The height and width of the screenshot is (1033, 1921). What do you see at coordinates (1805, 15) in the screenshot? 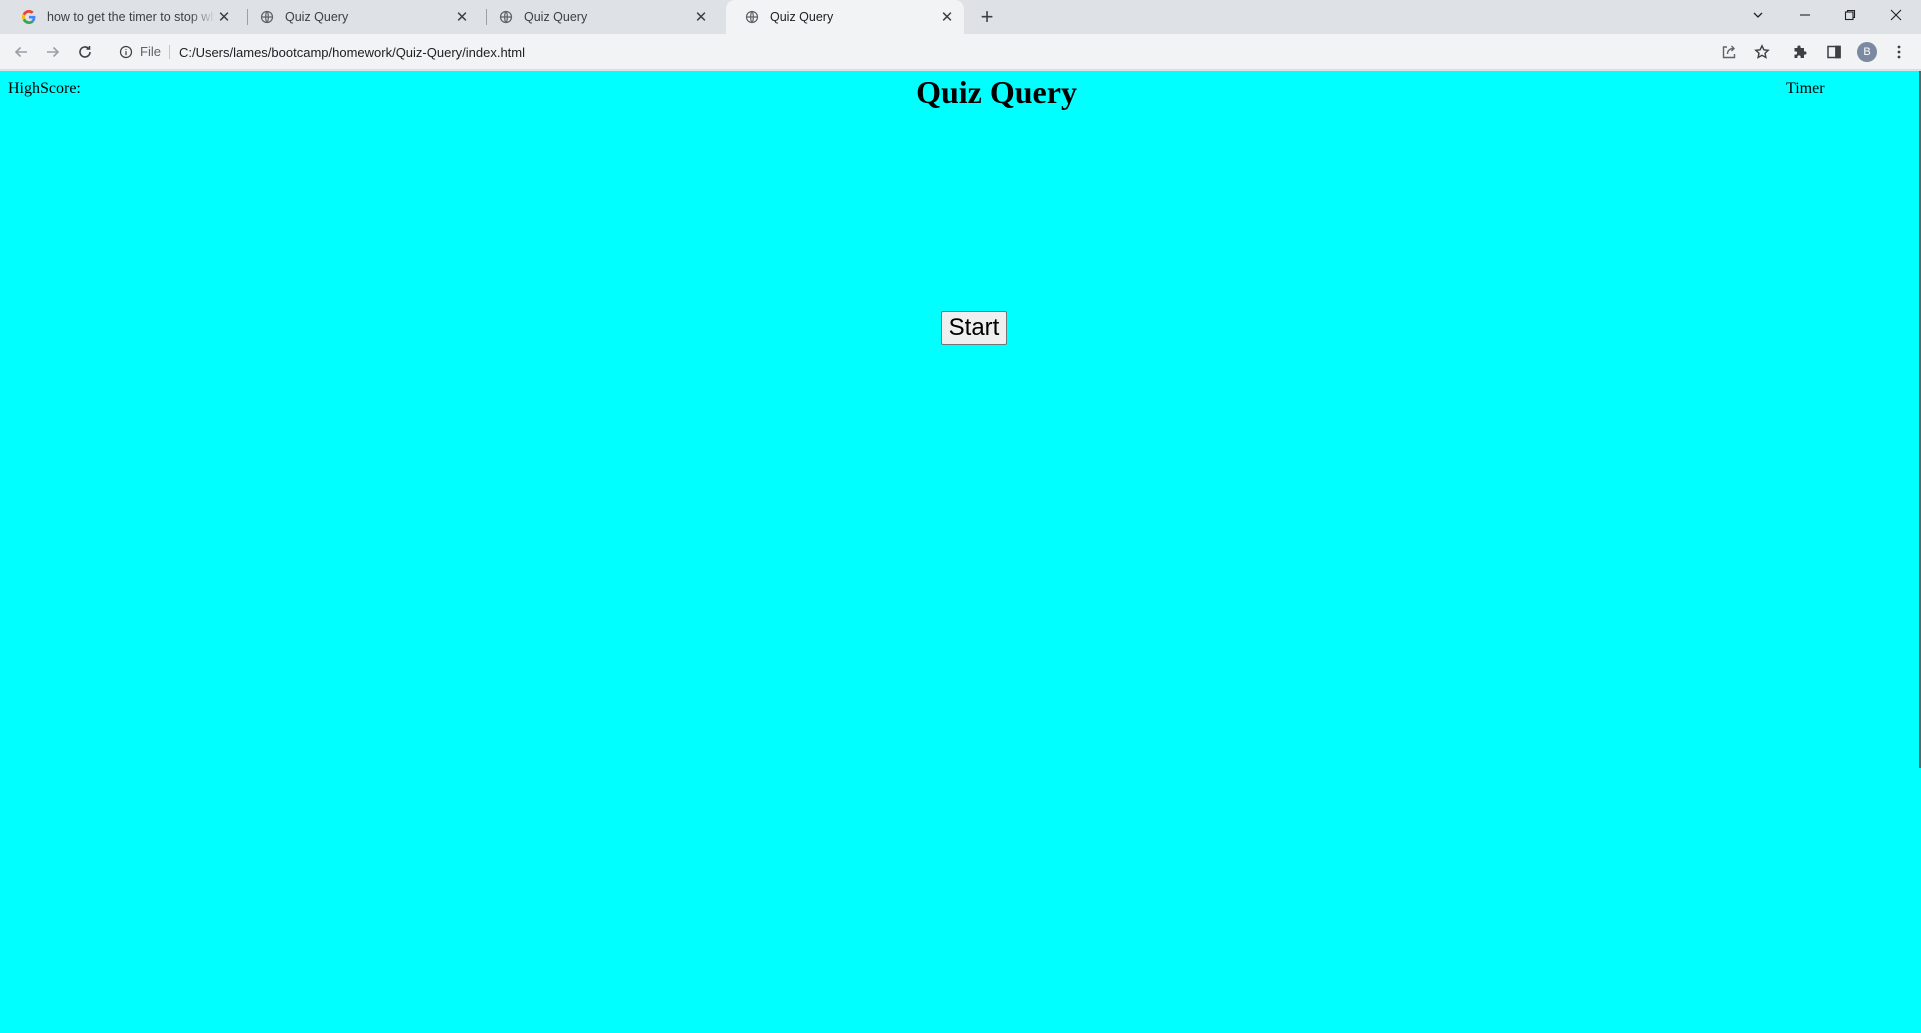
I see `minimize-icon` at bounding box center [1805, 15].